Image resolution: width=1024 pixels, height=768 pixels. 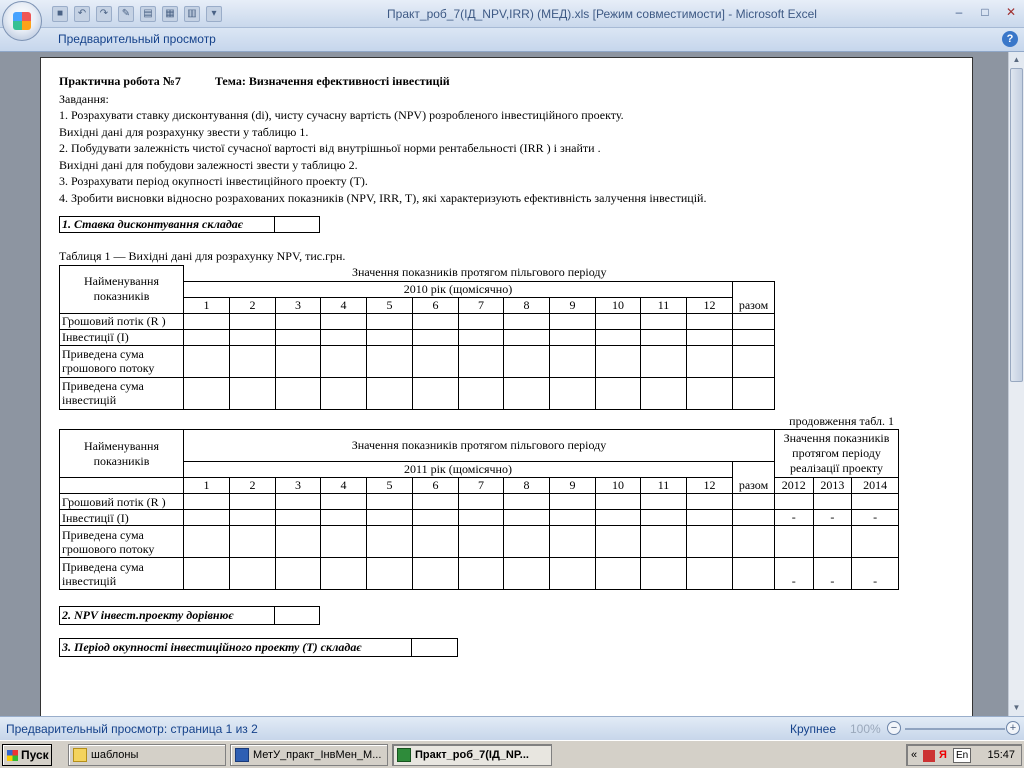 I want to click on window-controls: – □ ✕, so click(x=985, y=12).